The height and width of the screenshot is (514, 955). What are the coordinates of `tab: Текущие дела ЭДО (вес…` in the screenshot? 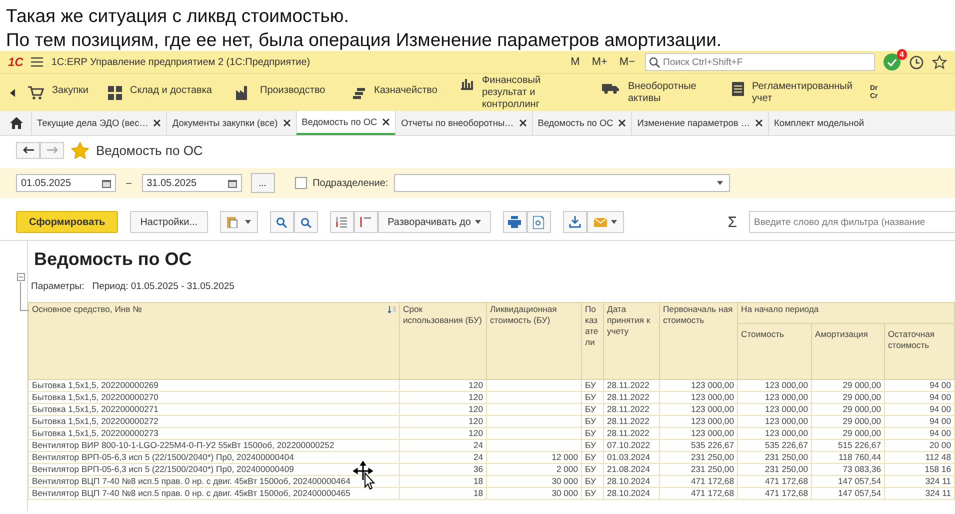 It's located at (98, 123).